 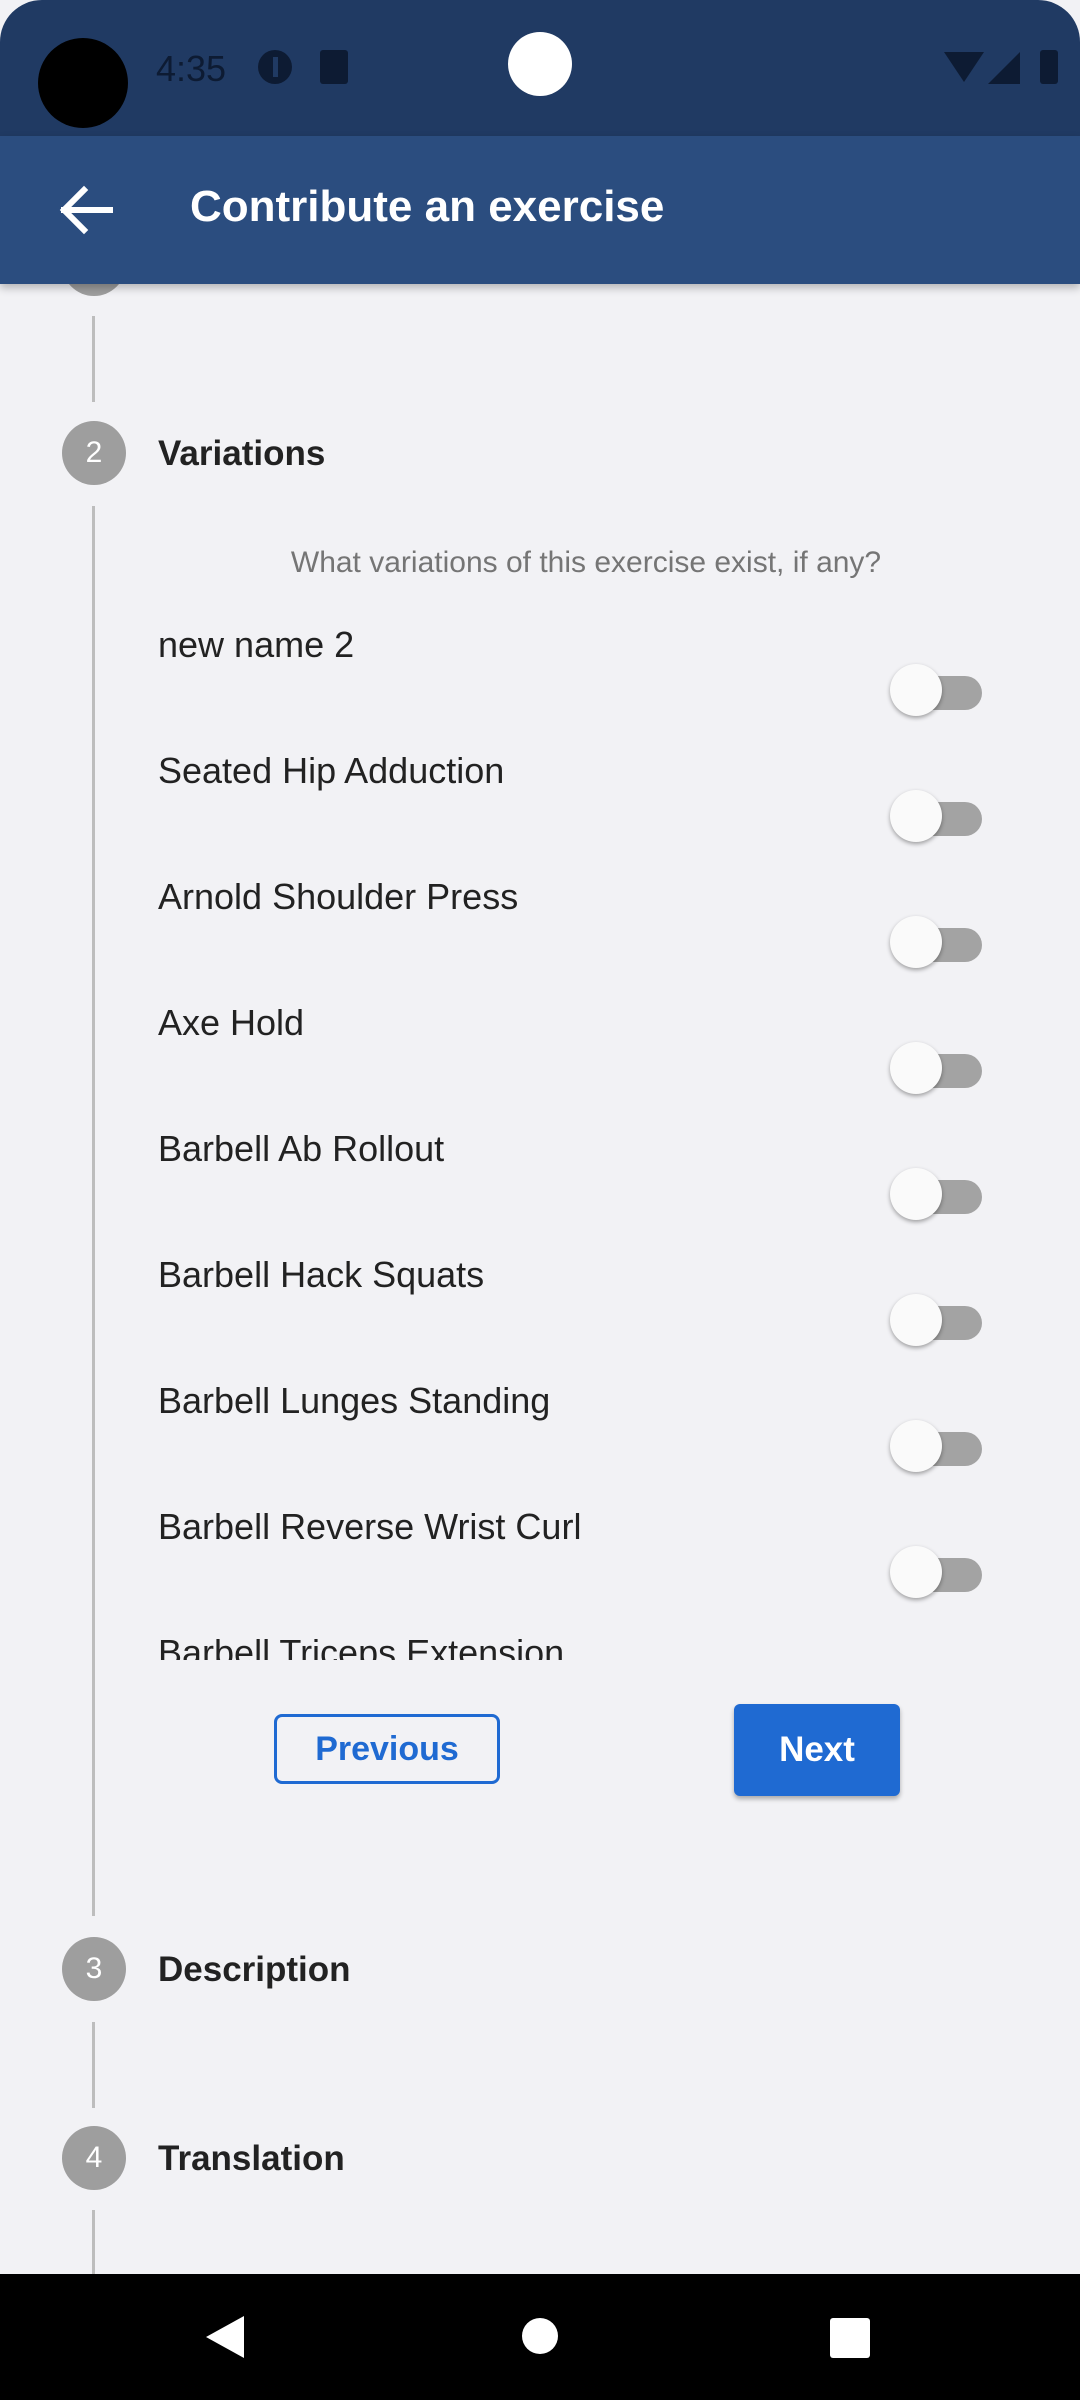 What do you see at coordinates (254, 1970) in the screenshot?
I see `step-3-title: Description` at bounding box center [254, 1970].